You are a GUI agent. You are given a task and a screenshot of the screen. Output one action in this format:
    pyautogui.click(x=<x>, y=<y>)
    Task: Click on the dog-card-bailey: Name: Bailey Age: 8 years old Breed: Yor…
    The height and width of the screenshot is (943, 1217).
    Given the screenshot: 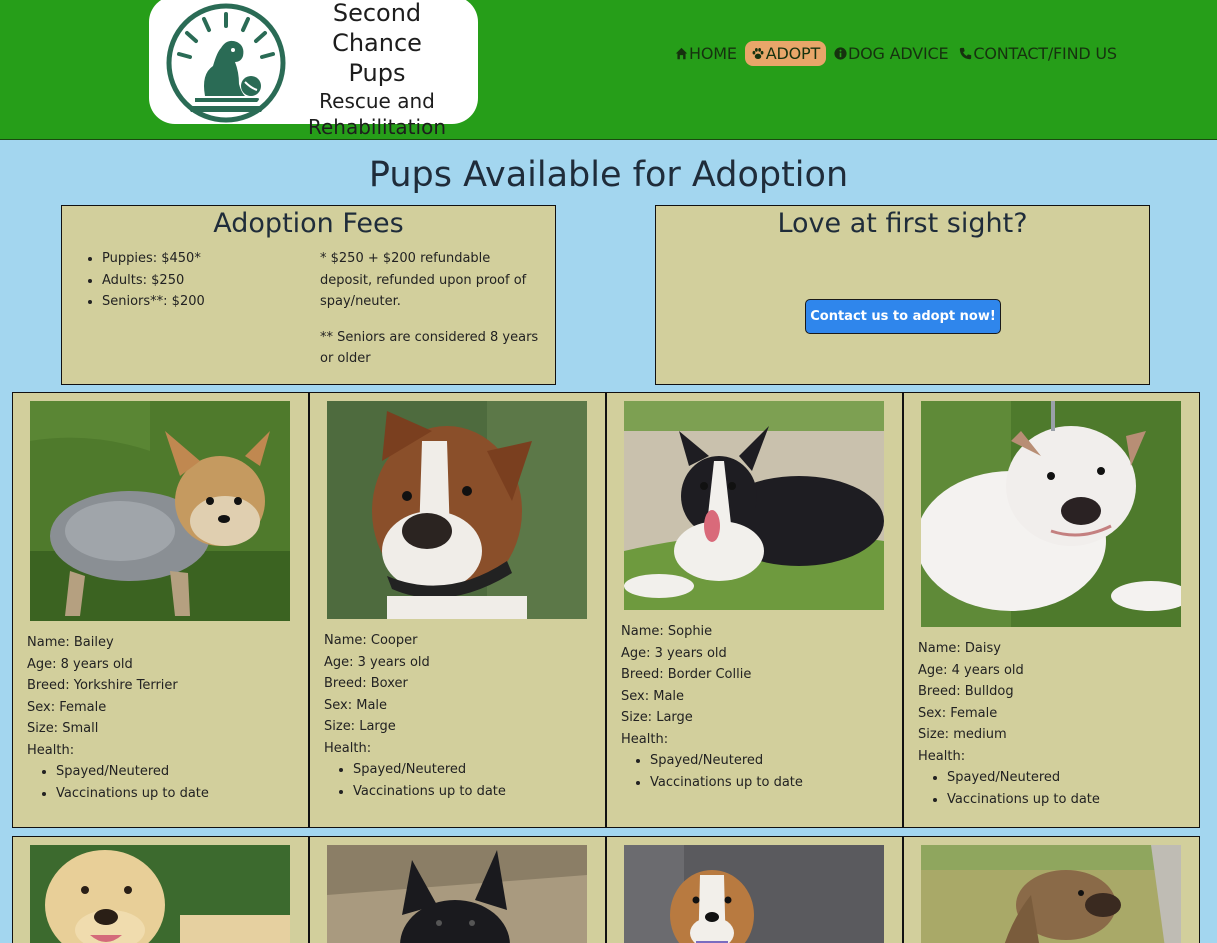 What is the action you would take?
    pyautogui.click(x=160, y=610)
    